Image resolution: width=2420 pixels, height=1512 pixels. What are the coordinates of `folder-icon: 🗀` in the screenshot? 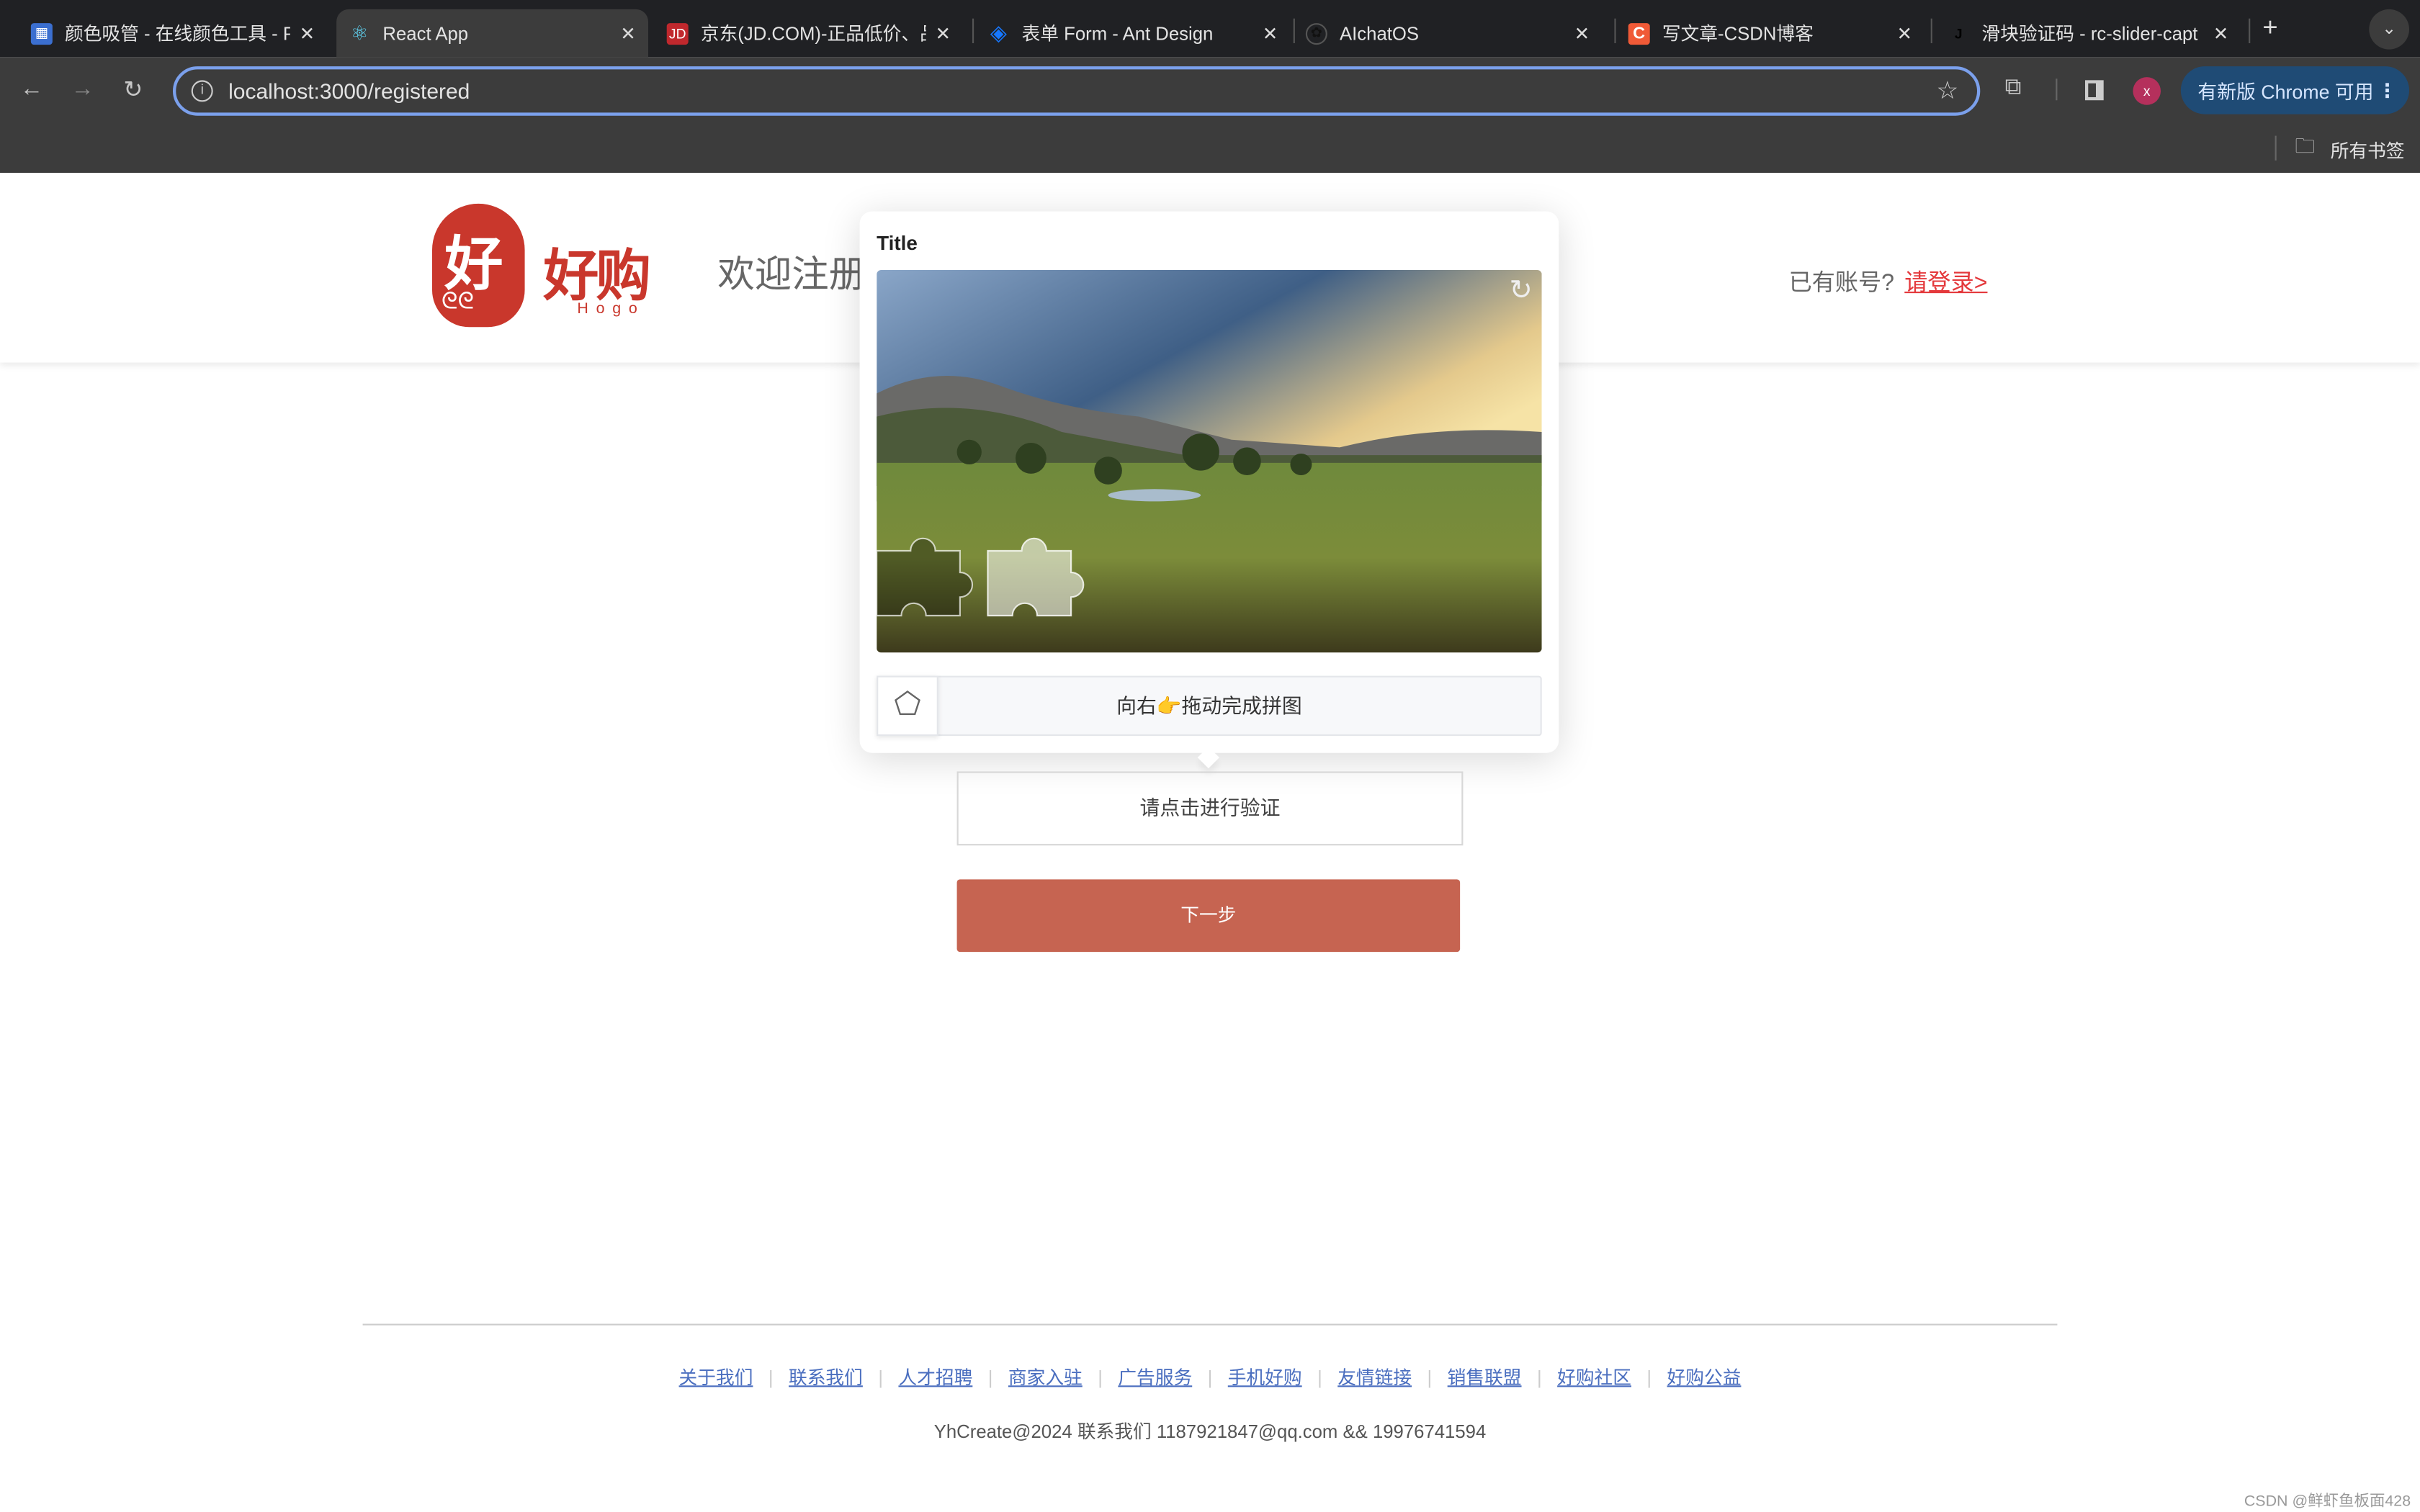 It's located at (2305, 146).